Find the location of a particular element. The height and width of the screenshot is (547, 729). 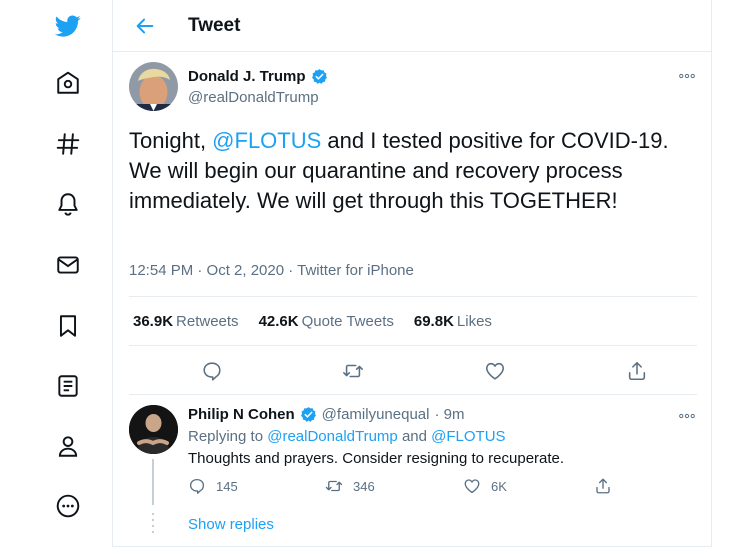

author-name-text: Donald J. Trump is located at coordinates (247, 76).